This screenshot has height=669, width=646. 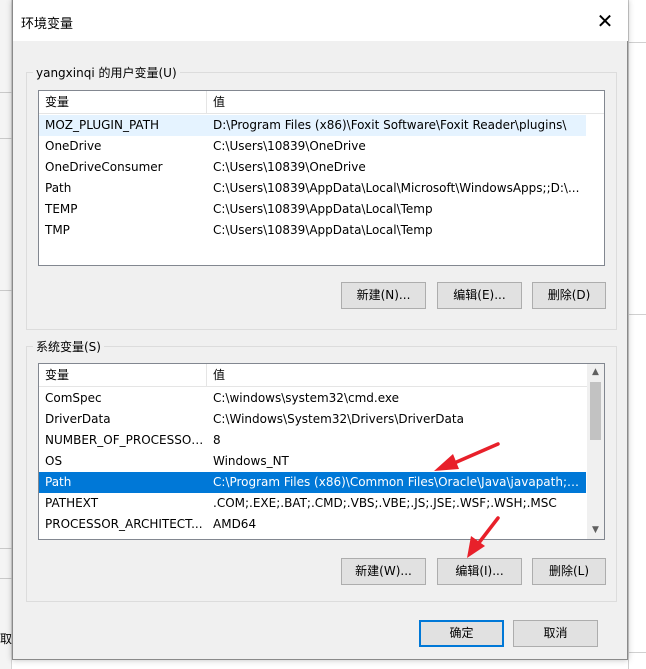 I want to click on system-delete-button: 删除(L), so click(x=569, y=571).